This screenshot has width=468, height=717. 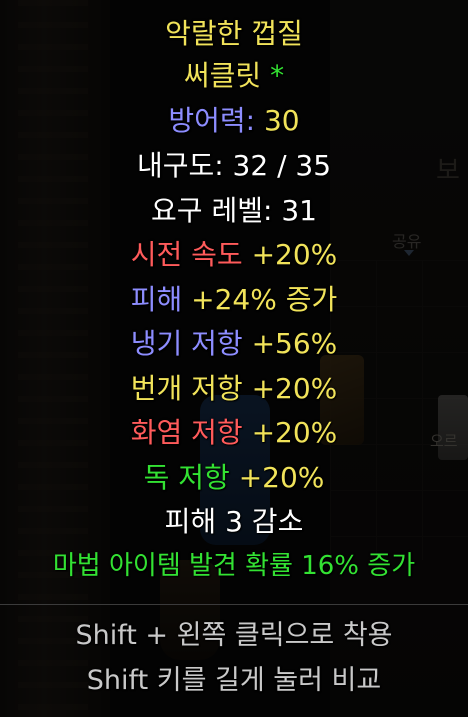 What do you see at coordinates (234, 165) in the screenshot?
I see `durability: 내구도: 32 / 35` at bounding box center [234, 165].